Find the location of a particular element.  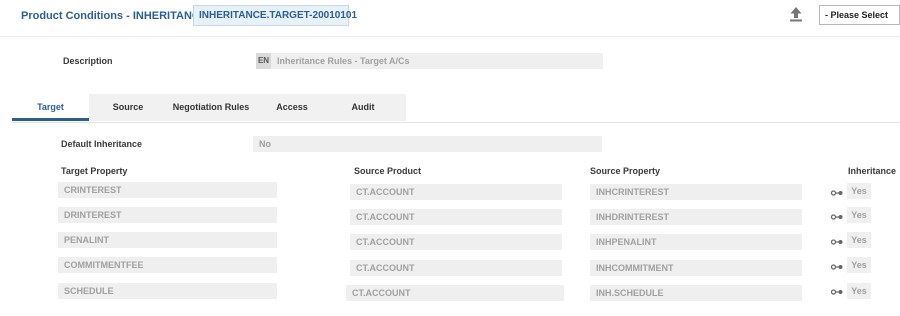

target-property-field: COMMITMENTFEE is located at coordinates (167, 265).